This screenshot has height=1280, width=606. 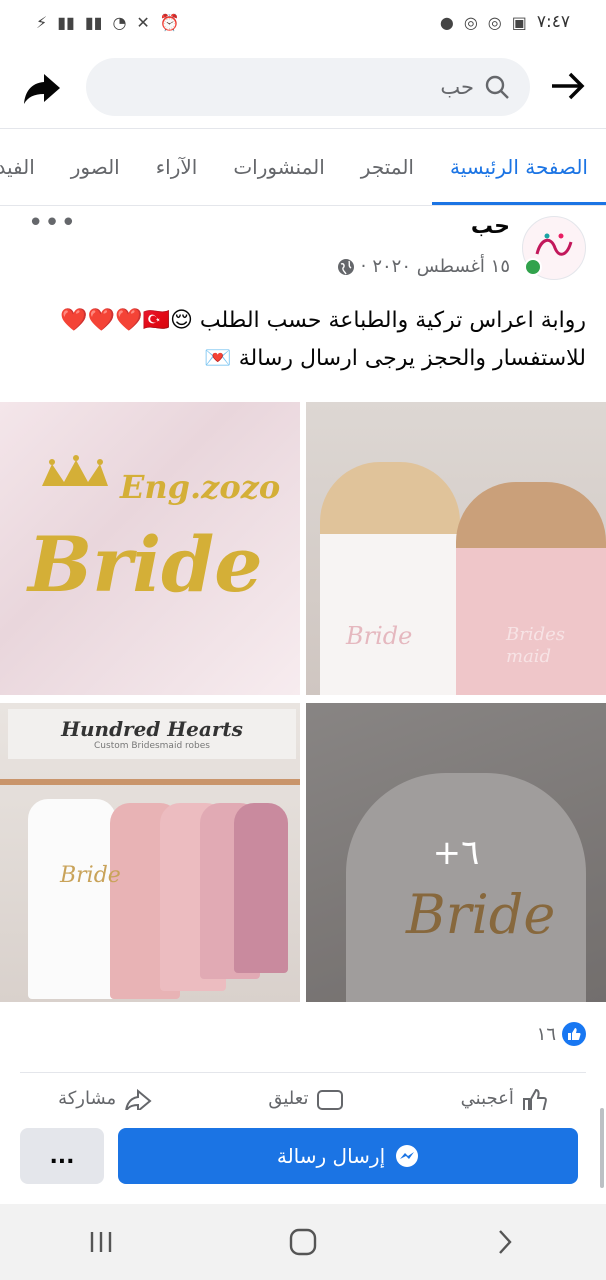 What do you see at coordinates (152, 729) in the screenshot?
I see `photo-3-sign-text: Hundred Hearts` at bounding box center [152, 729].